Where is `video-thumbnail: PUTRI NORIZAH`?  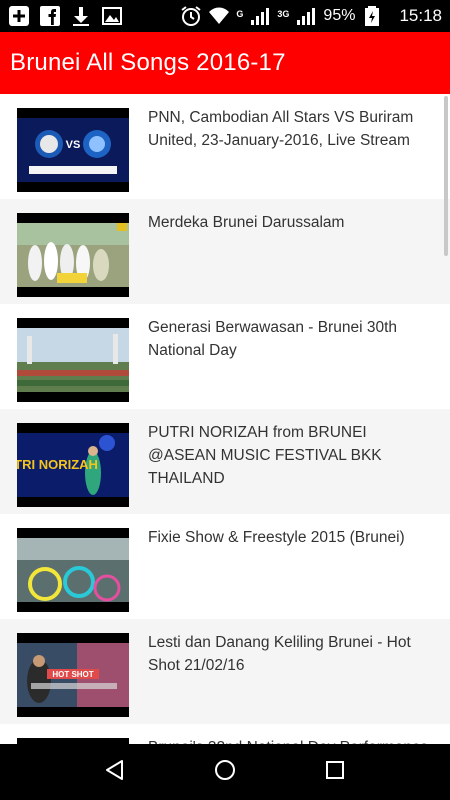 video-thumbnail: PUTRI NORIZAH is located at coordinates (73, 465).